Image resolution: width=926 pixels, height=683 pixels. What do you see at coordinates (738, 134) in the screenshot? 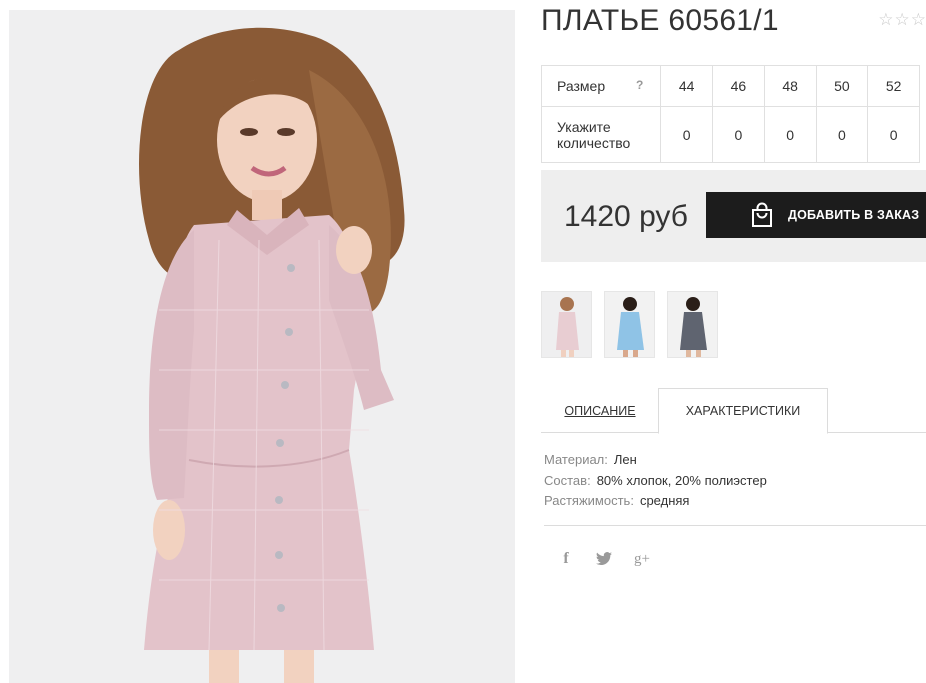
I see `quantity-input-46: 0` at bounding box center [738, 134].